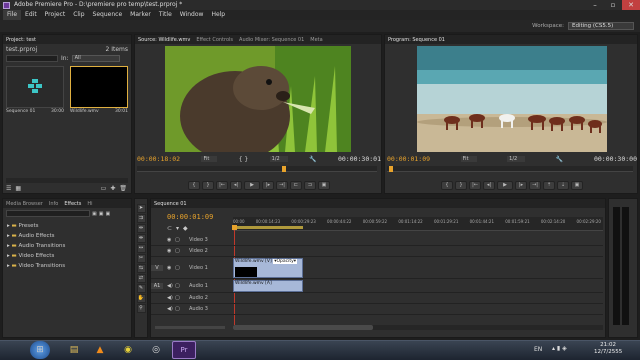  What do you see at coordinates (67, 180) in the screenshot?
I see `project-scrollbar` at bounding box center [67, 180].